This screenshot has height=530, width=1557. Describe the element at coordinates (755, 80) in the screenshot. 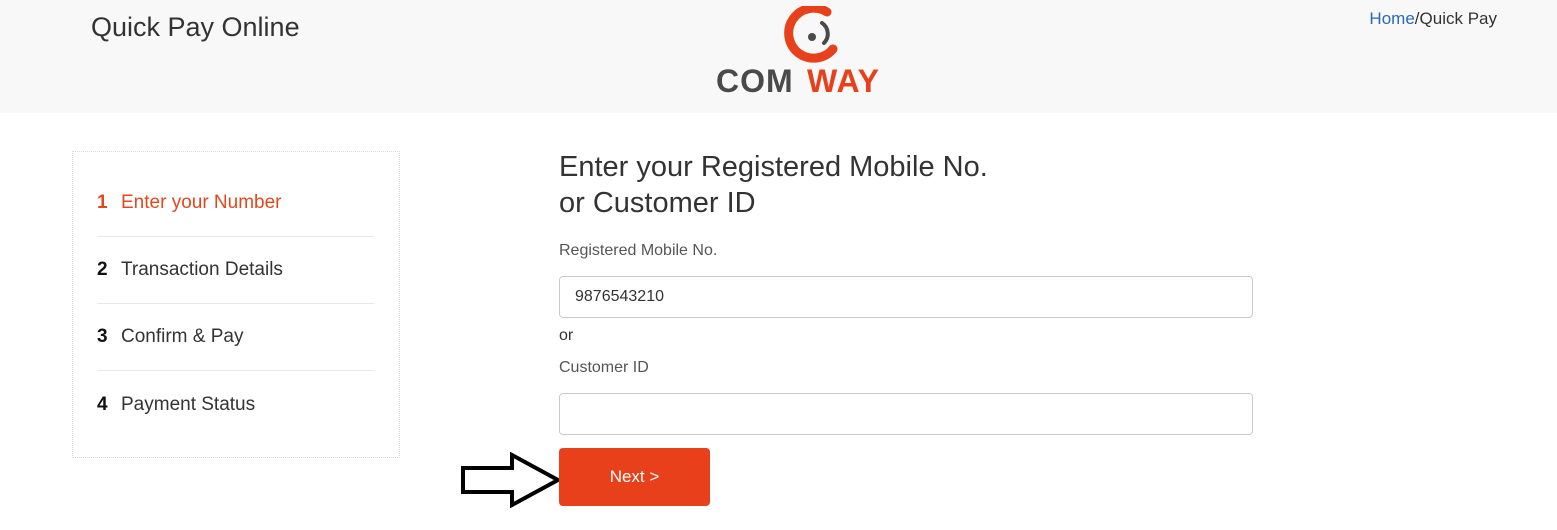

I see `svg-text: COM` at that location.